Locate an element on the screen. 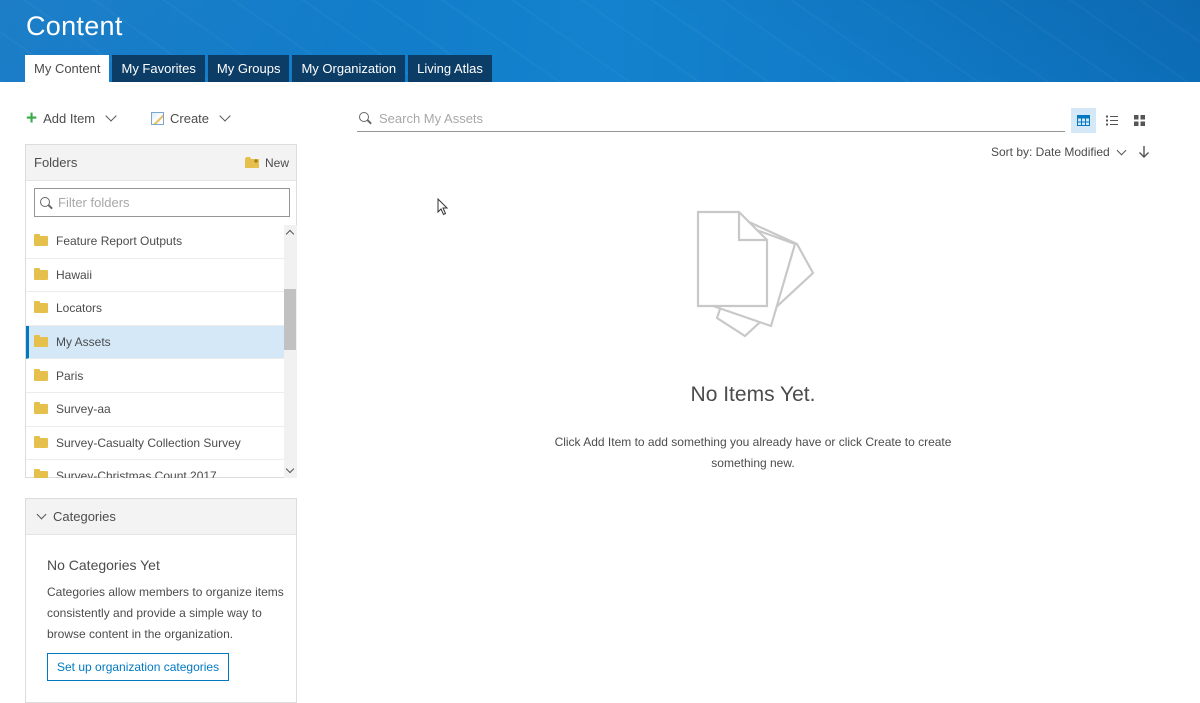 Image resolution: width=1200 pixels, height=703 pixels. no-categories-title: No Categories Yet is located at coordinates (103, 565).